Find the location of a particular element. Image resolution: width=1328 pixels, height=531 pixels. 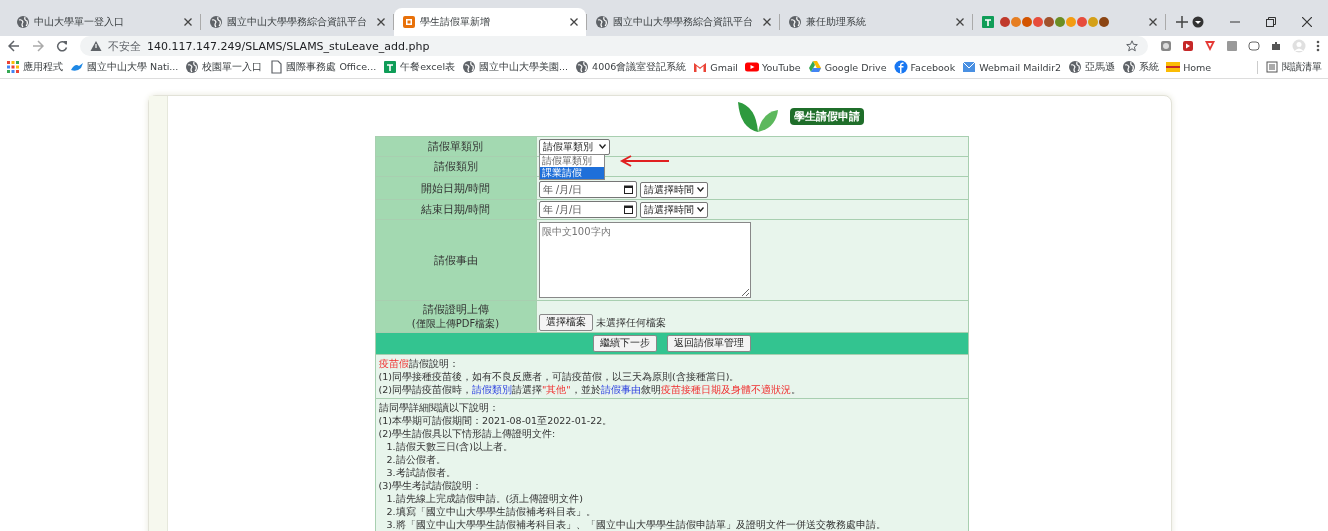

profile-icon is located at coordinates (1198, 22).